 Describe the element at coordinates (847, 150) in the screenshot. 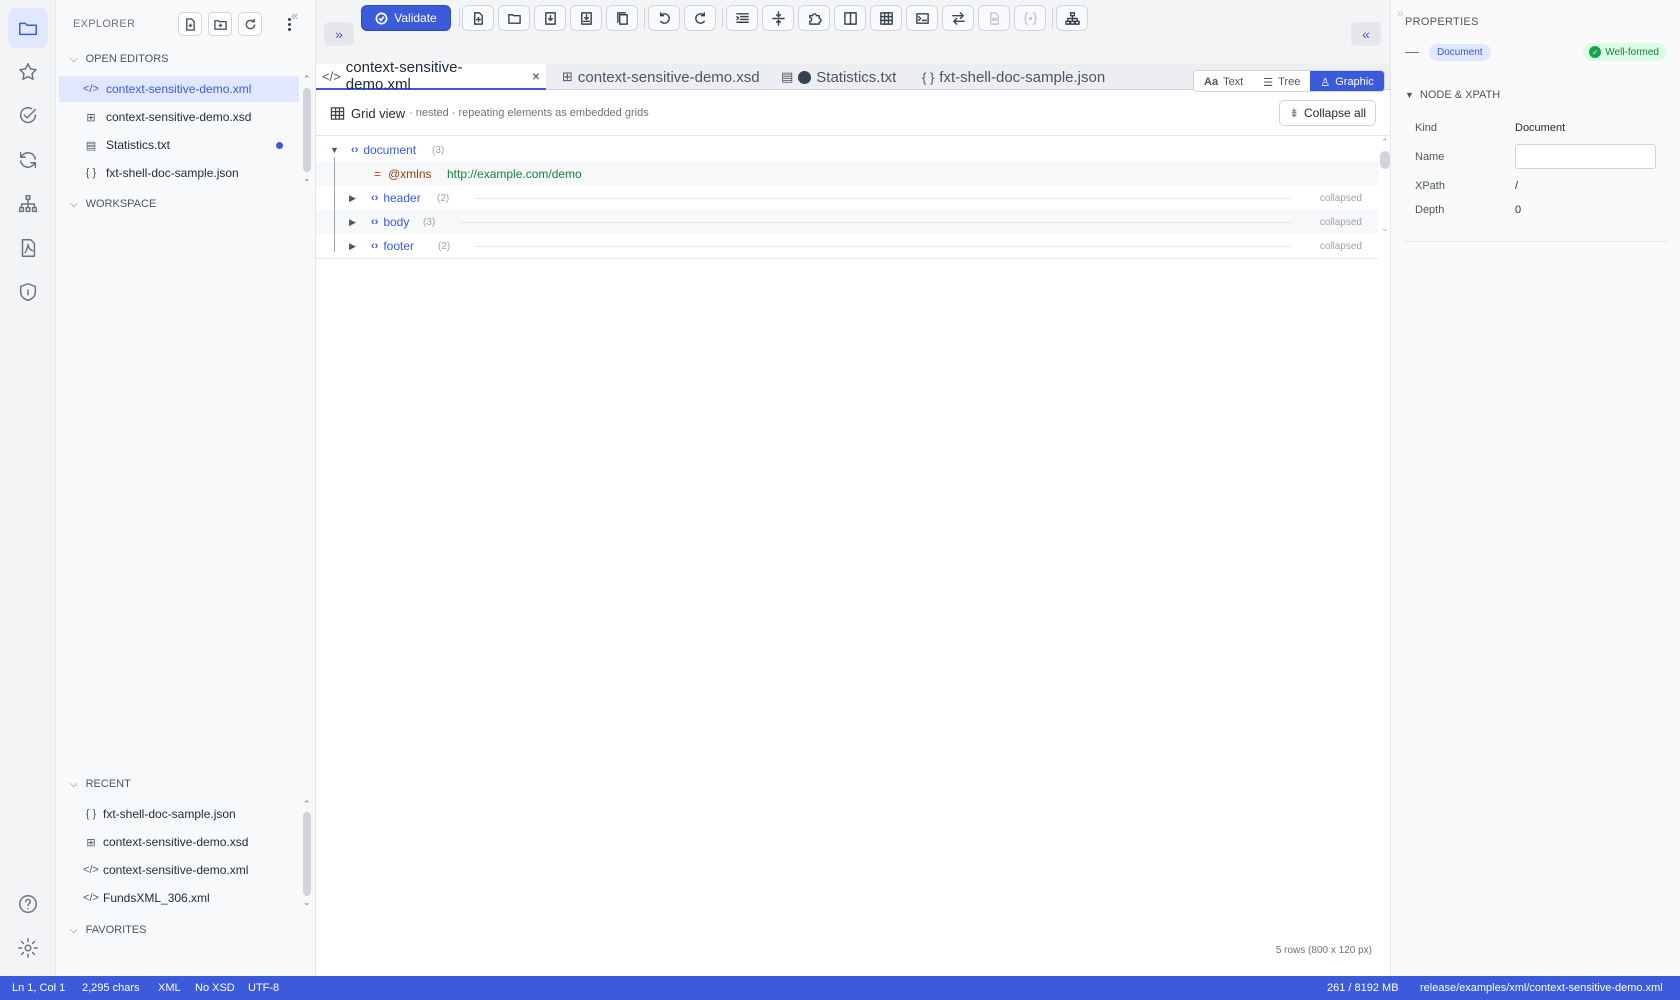

I see `grid-row-document: ▼ ‹› document (3)` at that location.